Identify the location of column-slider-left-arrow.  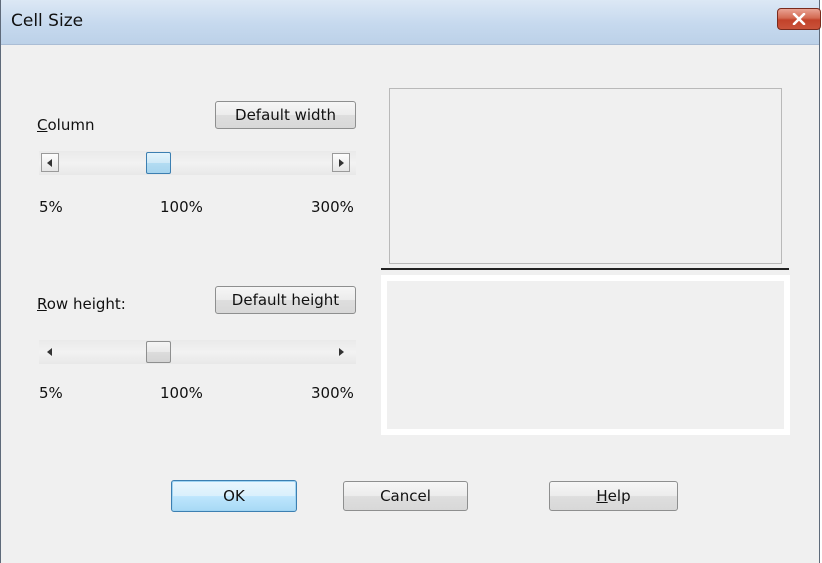
(50, 162).